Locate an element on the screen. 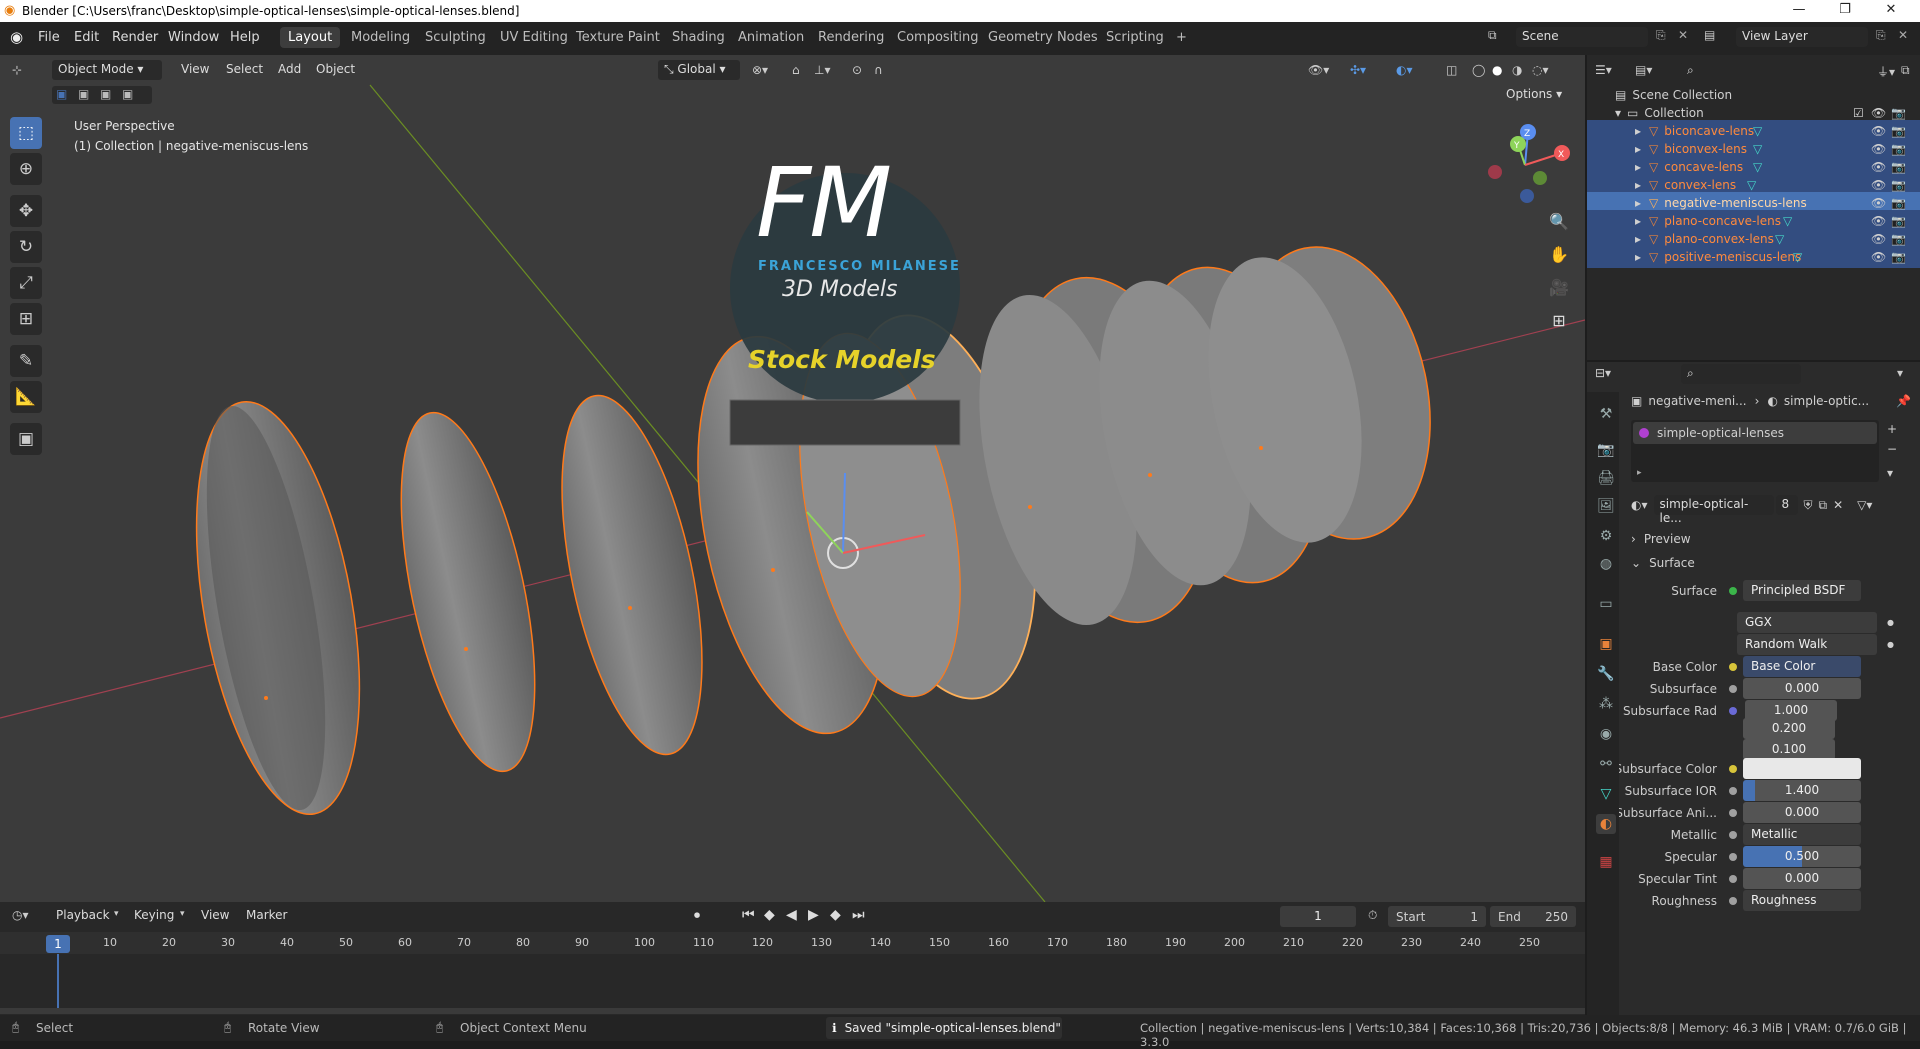  clock-icon: ⏱ is located at coordinates (1372, 915).